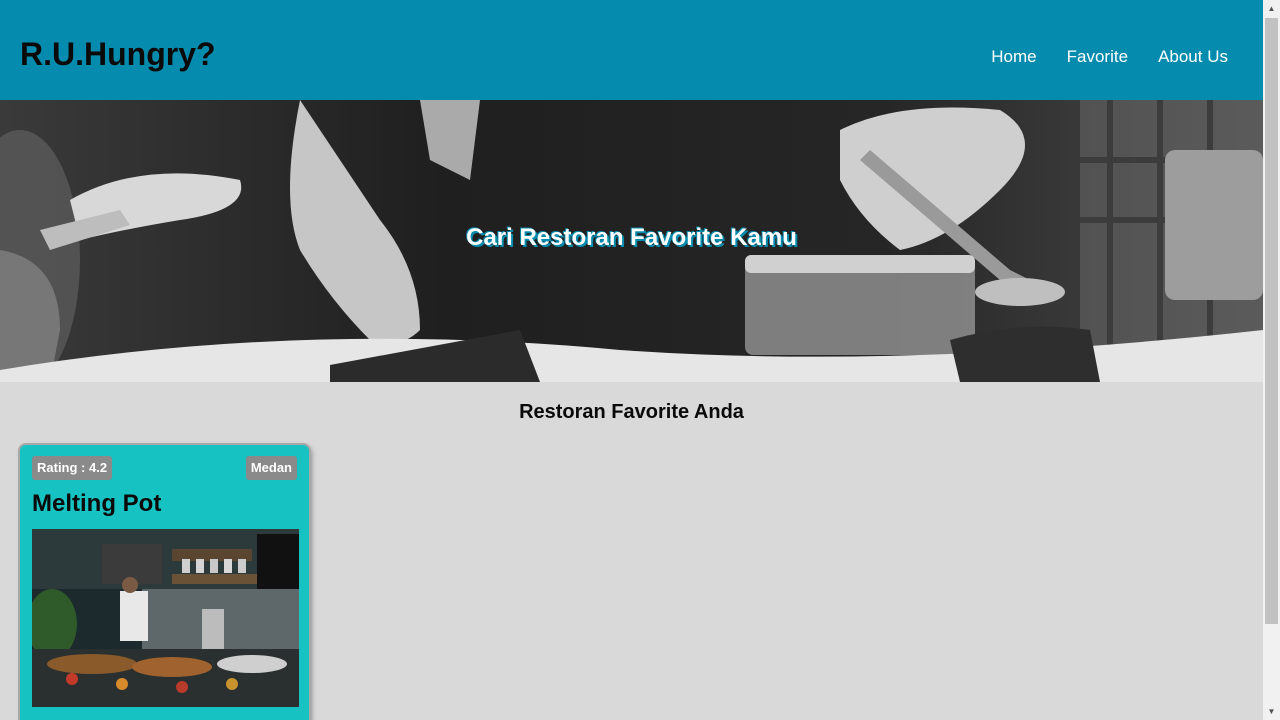 Image resolution: width=1280 pixels, height=720 pixels. I want to click on section-title: Restoran Favorite Anda, so click(631, 412).